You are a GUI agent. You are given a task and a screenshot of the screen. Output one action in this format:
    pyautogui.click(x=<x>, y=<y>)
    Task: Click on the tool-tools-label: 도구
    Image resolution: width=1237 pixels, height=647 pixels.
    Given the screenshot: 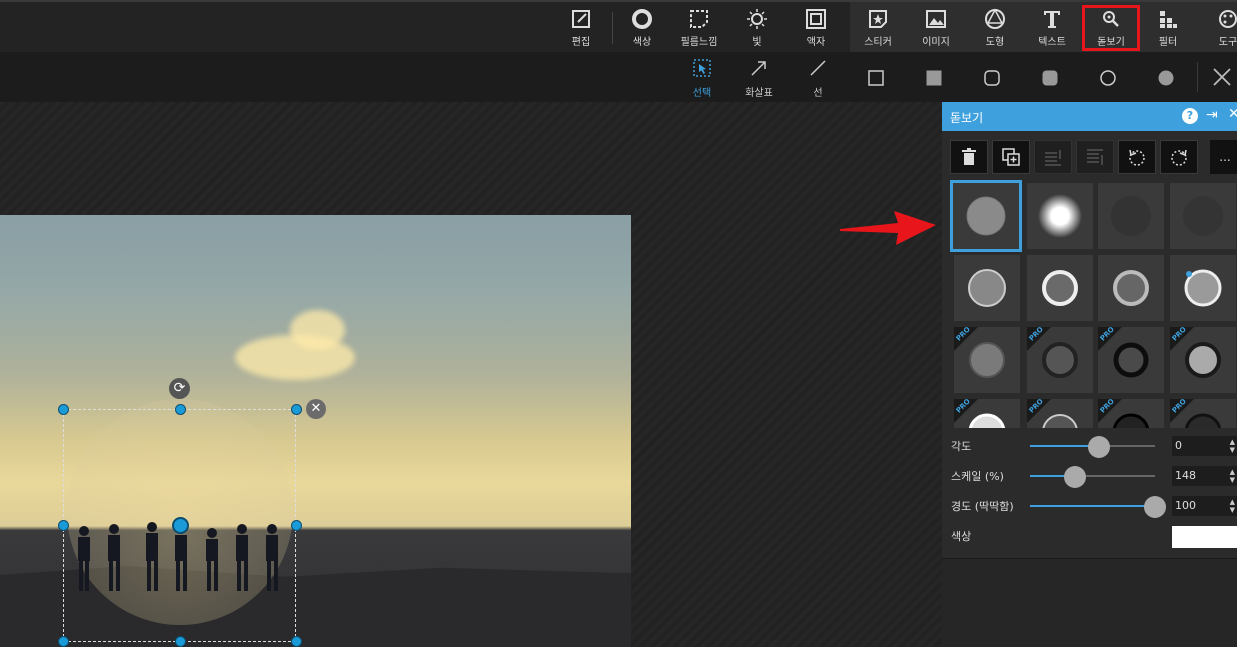 What is the action you would take?
    pyautogui.click(x=1227, y=42)
    